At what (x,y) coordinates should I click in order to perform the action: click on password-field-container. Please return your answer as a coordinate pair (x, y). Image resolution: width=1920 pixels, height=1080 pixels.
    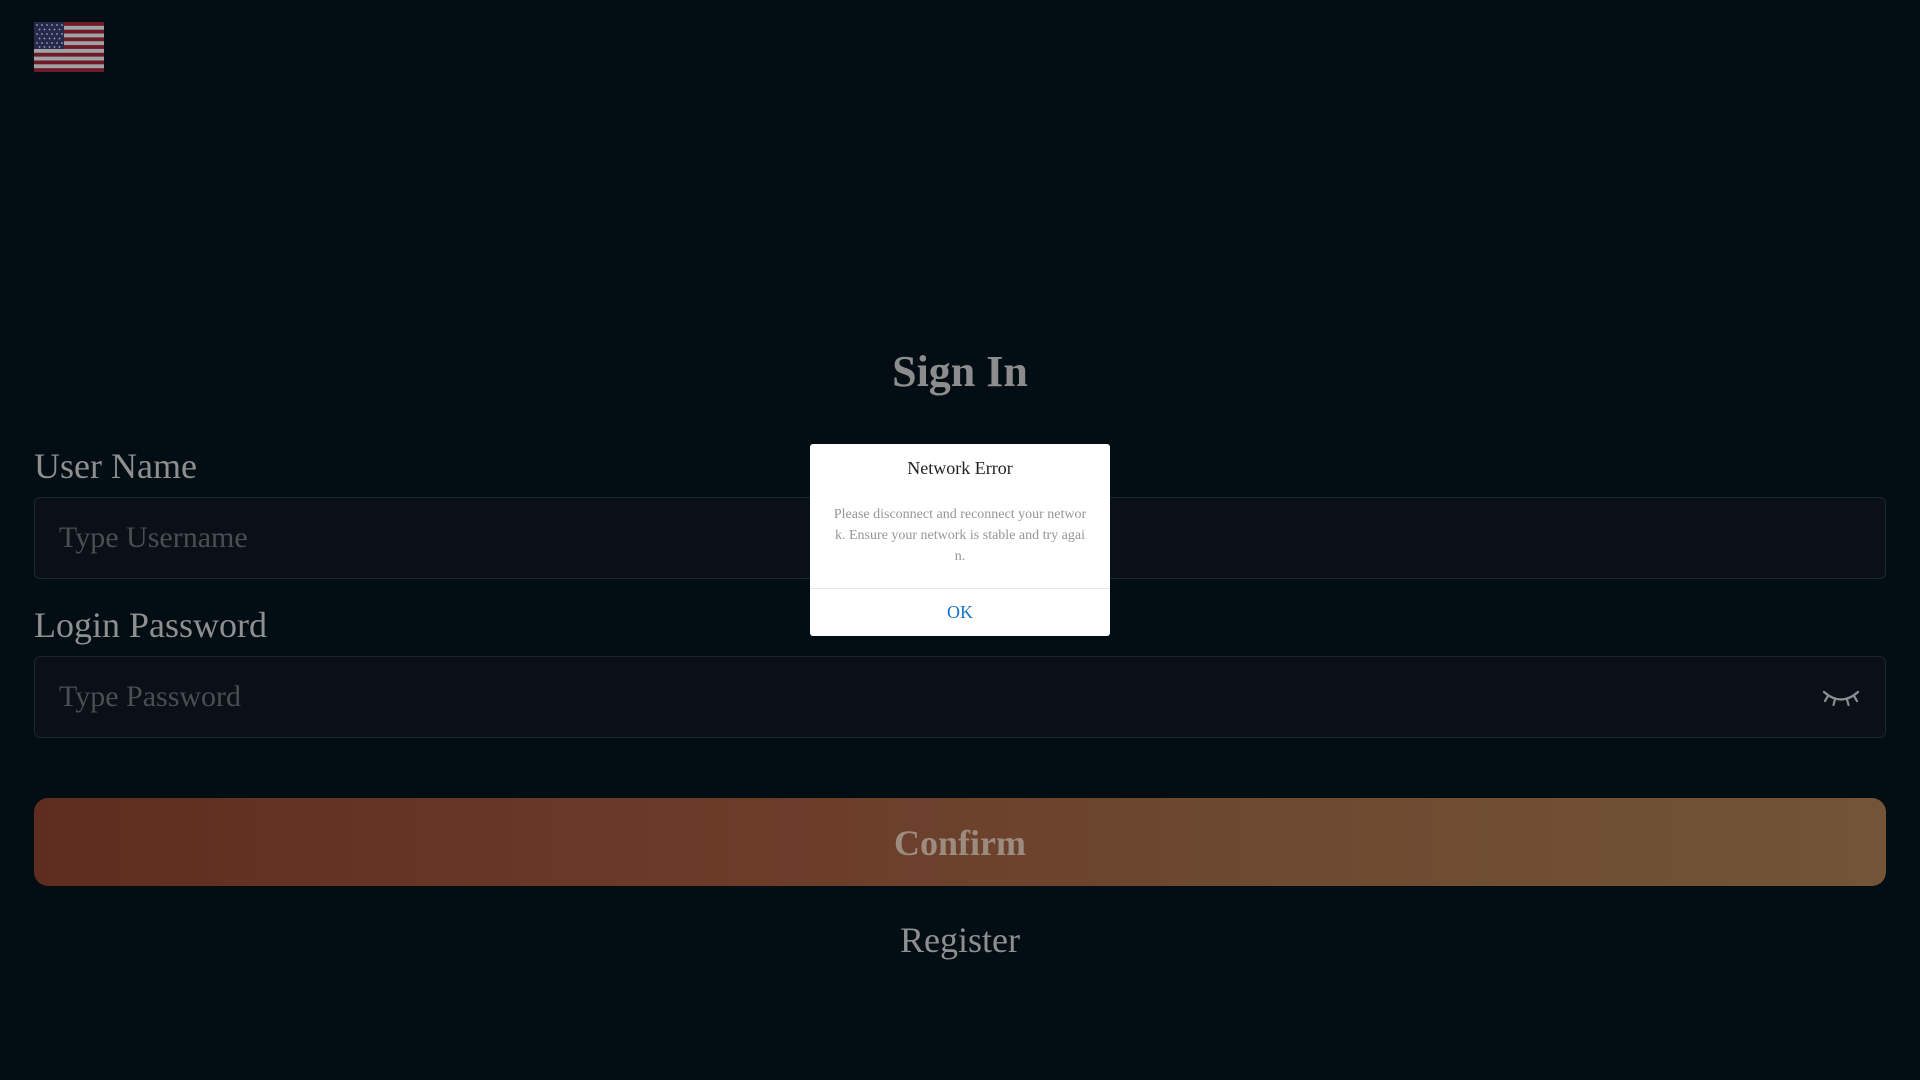
    Looking at the image, I should click on (960, 697).